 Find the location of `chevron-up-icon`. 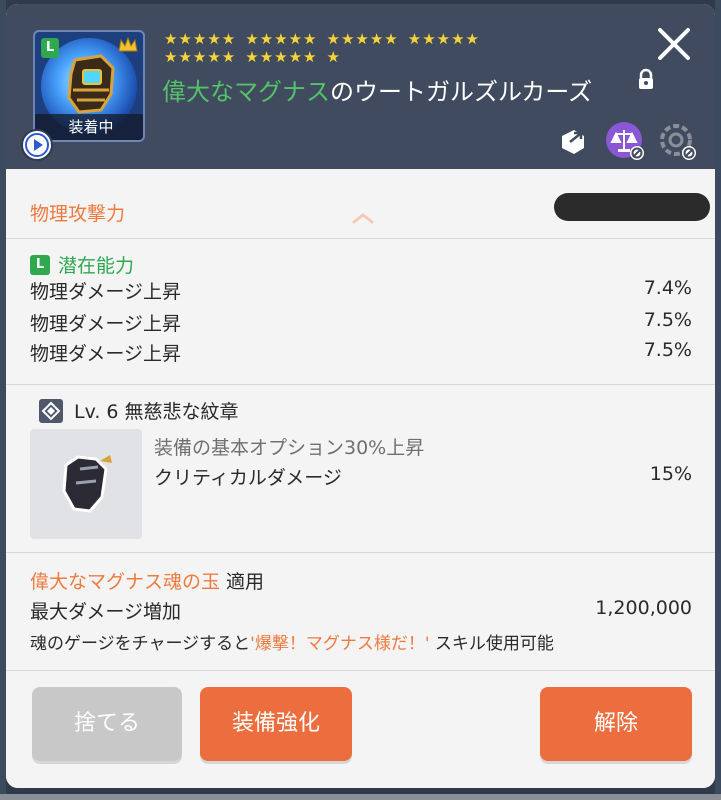

chevron-up-icon is located at coordinates (363, 218).